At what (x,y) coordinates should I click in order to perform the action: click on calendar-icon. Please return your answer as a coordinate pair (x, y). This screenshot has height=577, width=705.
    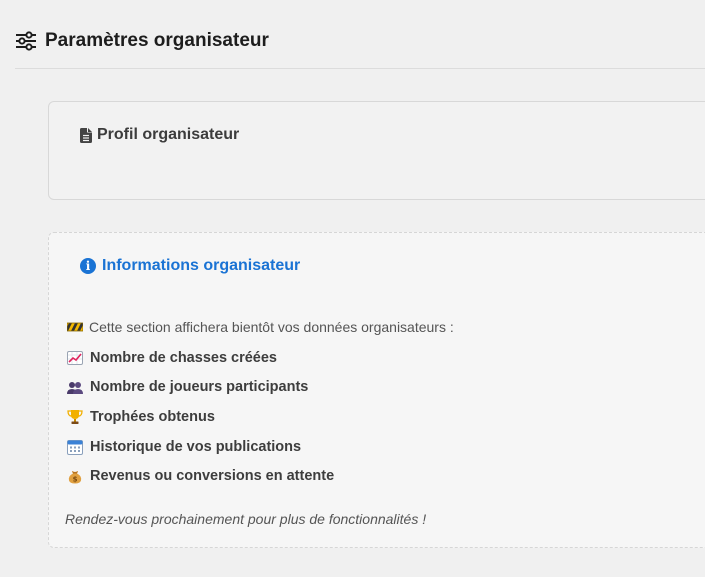
    Looking at the image, I should click on (75, 447).